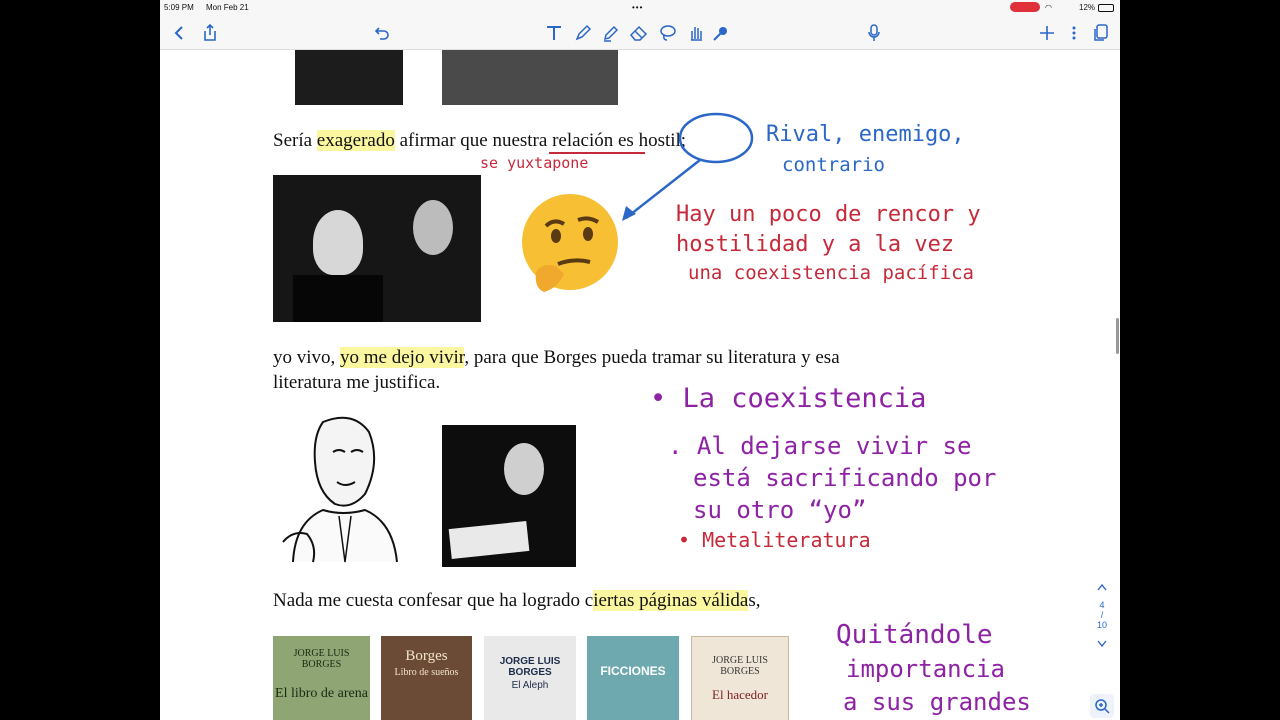  Describe the element at coordinates (340, 489) in the screenshot. I see `borges-caricature` at that location.